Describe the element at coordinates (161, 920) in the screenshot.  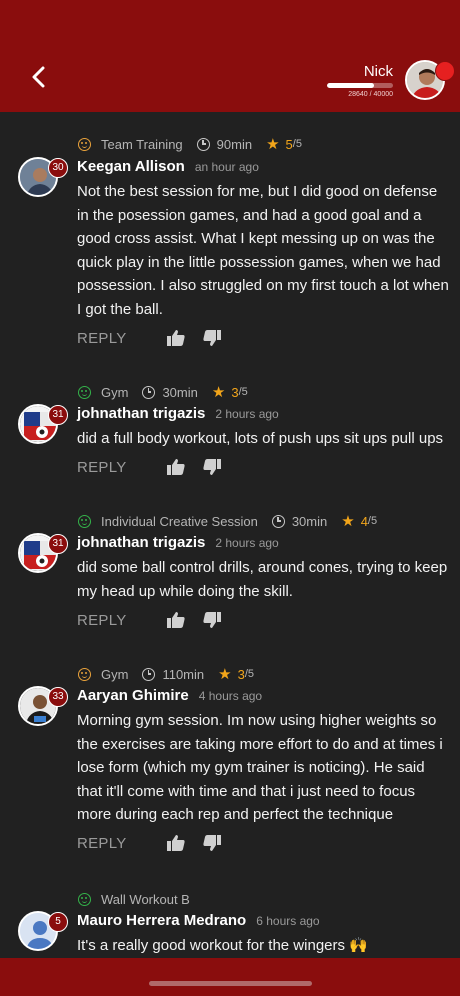
I see `author-name-text: Mauro Herrera Medrano` at that location.